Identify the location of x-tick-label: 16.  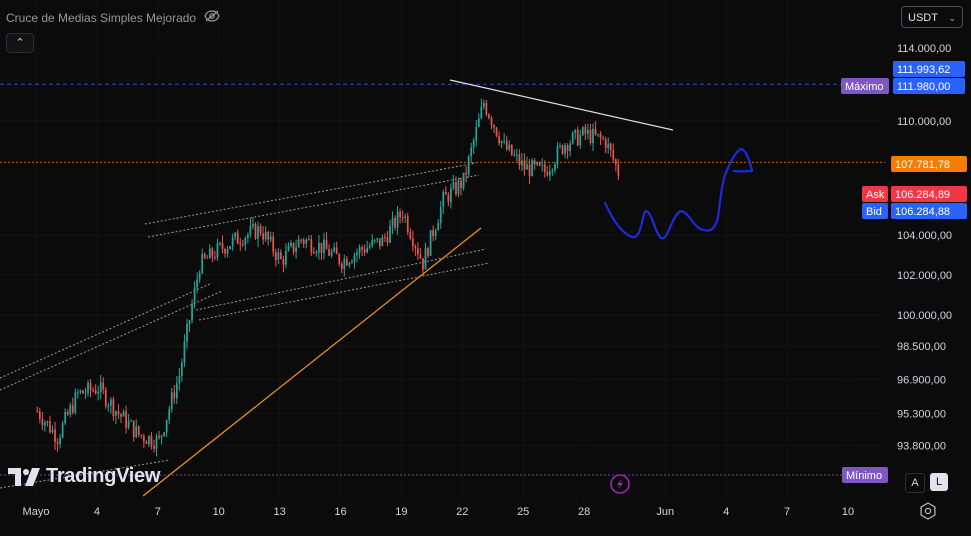
(340, 512).